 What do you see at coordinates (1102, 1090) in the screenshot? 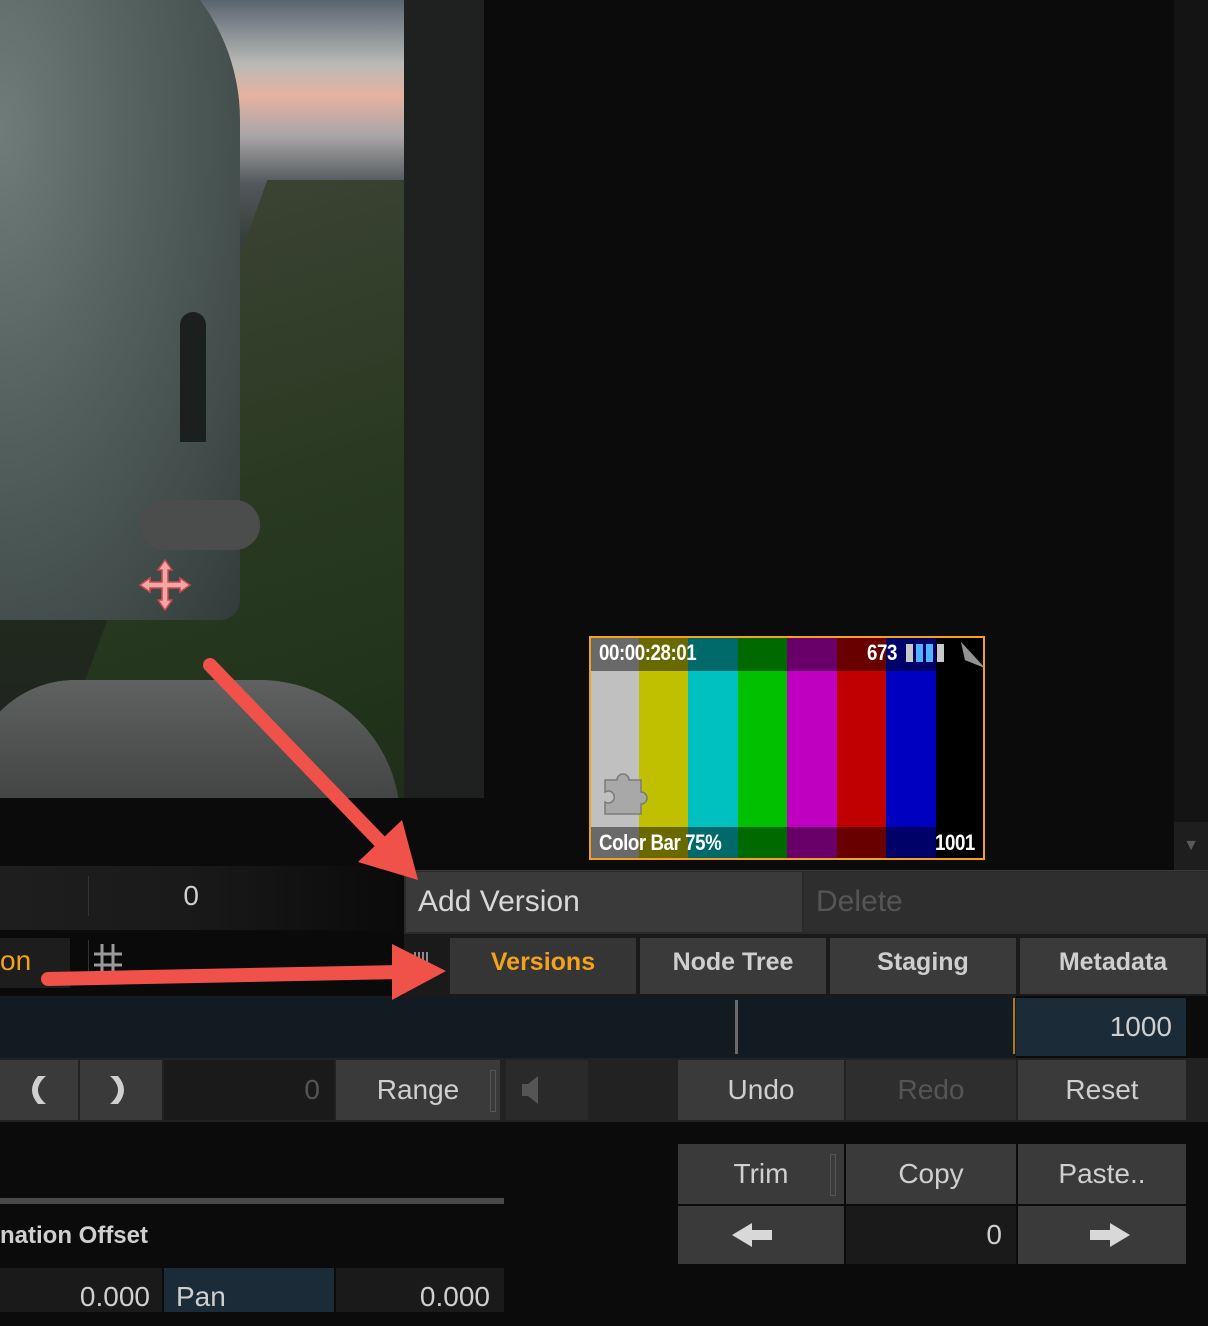
I see `reset-button: Reset` at bounding box center [1102, 1090].